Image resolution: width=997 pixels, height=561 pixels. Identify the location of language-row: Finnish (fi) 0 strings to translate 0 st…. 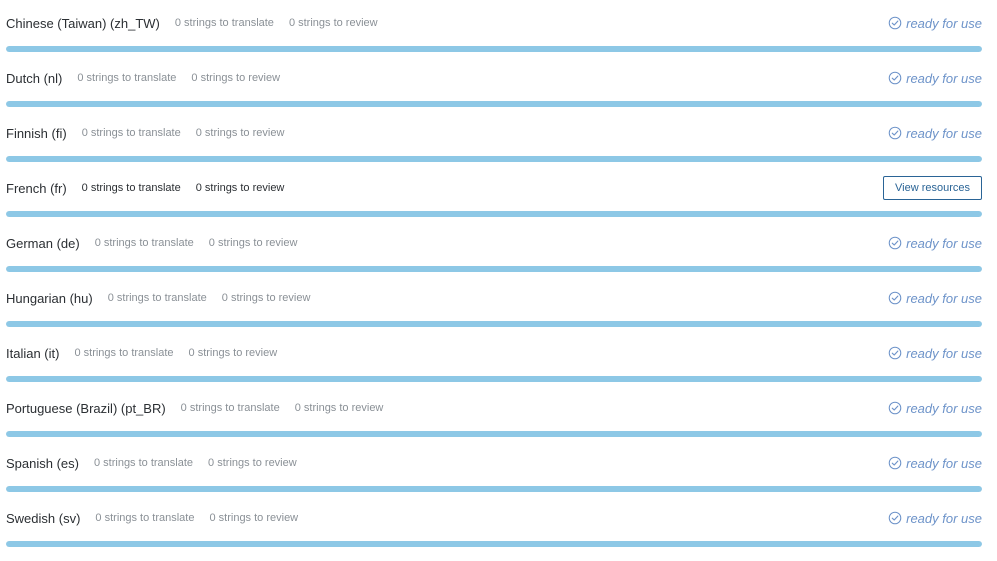
(498, 137).